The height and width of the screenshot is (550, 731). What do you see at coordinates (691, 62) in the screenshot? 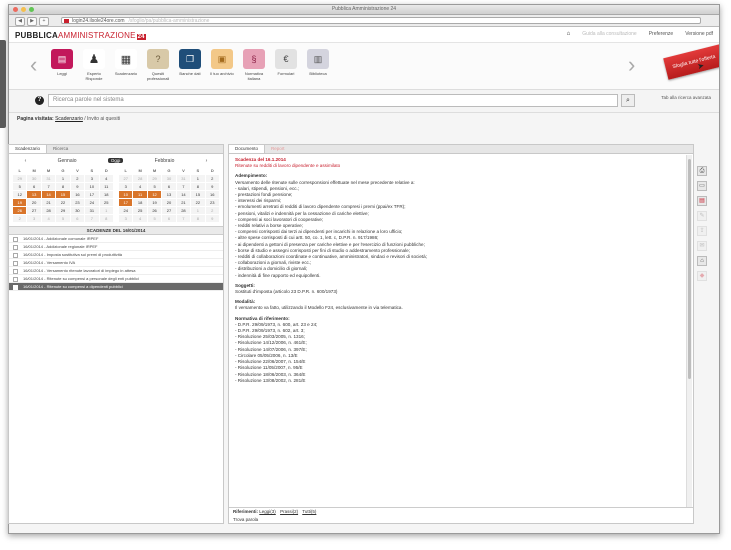
I see `offer-ribbon: Sfoglia tutte l'offerta ➤` at bounding box center [691, 62].